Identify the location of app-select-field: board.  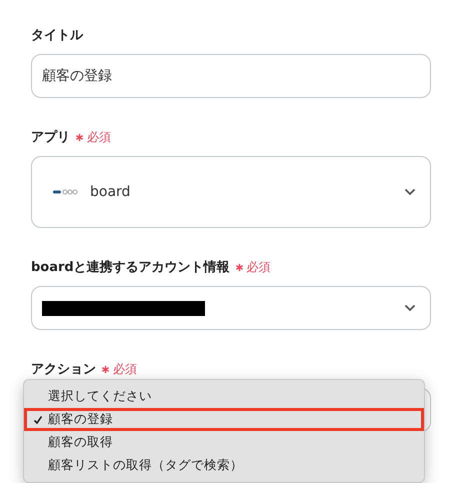
(231, 192).